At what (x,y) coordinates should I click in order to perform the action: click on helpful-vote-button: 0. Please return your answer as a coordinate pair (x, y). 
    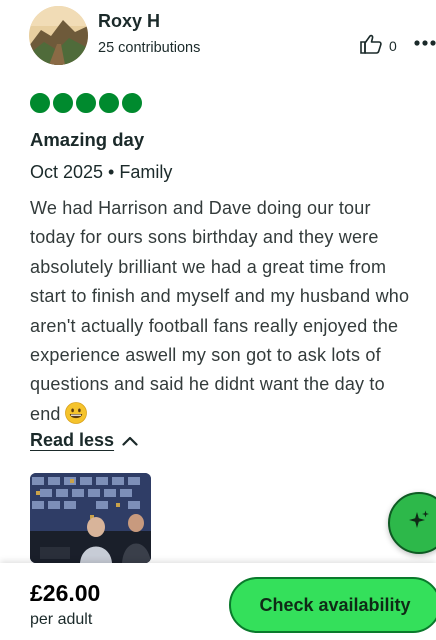
    Looking at the image, I should click on (378, 45).